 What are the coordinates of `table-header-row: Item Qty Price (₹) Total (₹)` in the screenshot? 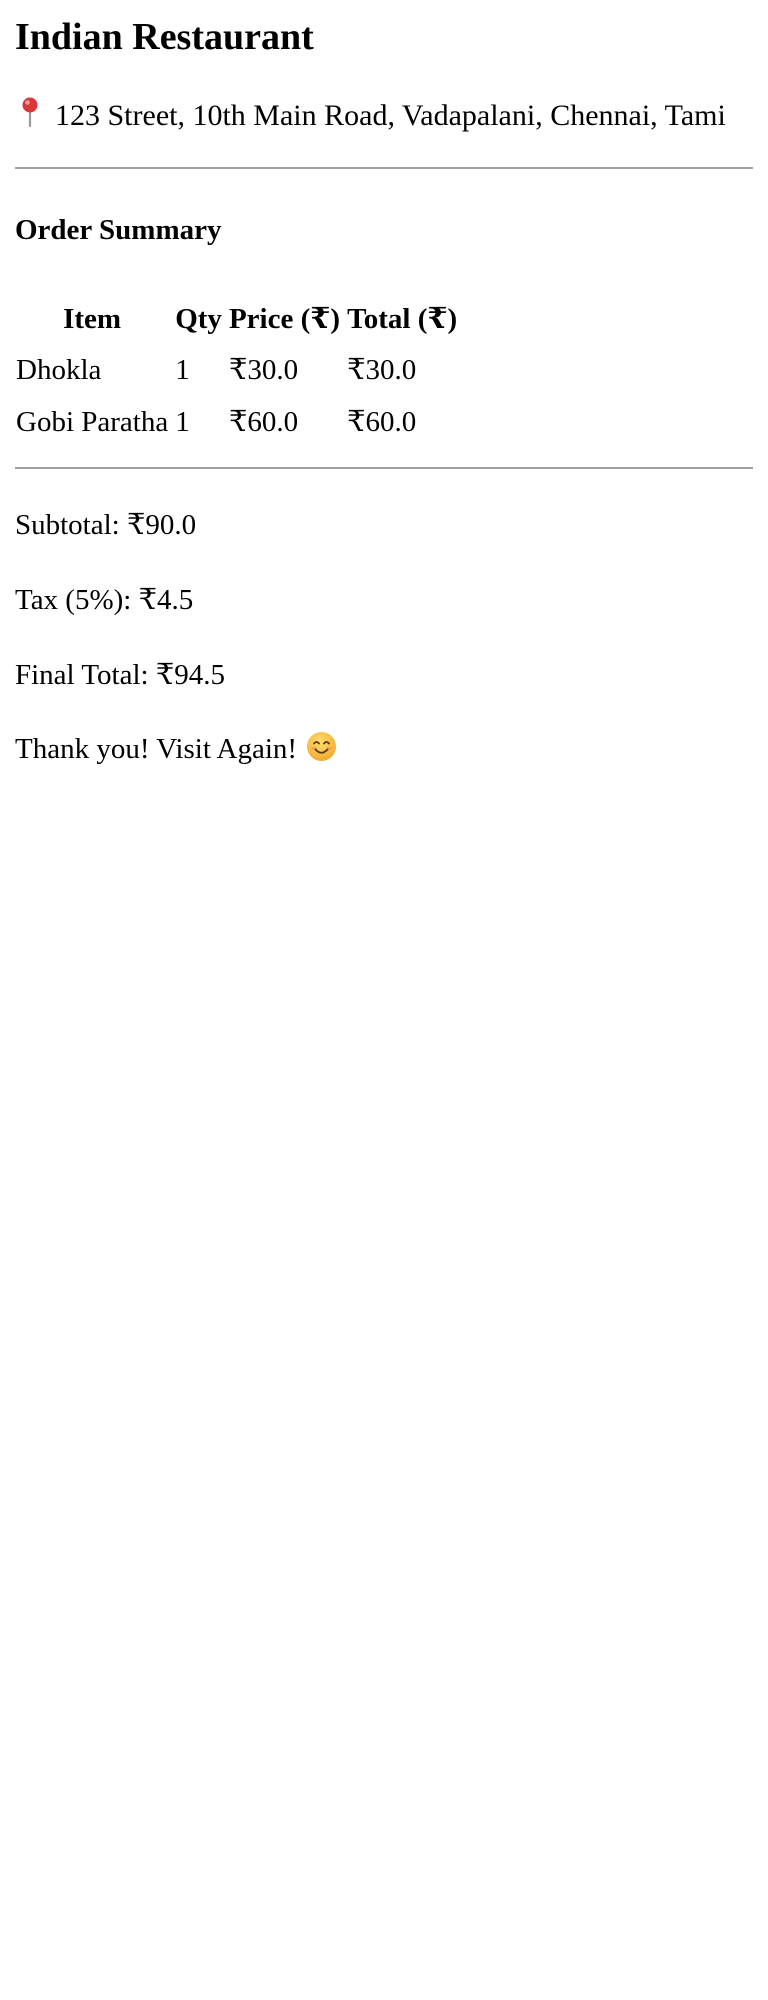 It's located at (236, 319).